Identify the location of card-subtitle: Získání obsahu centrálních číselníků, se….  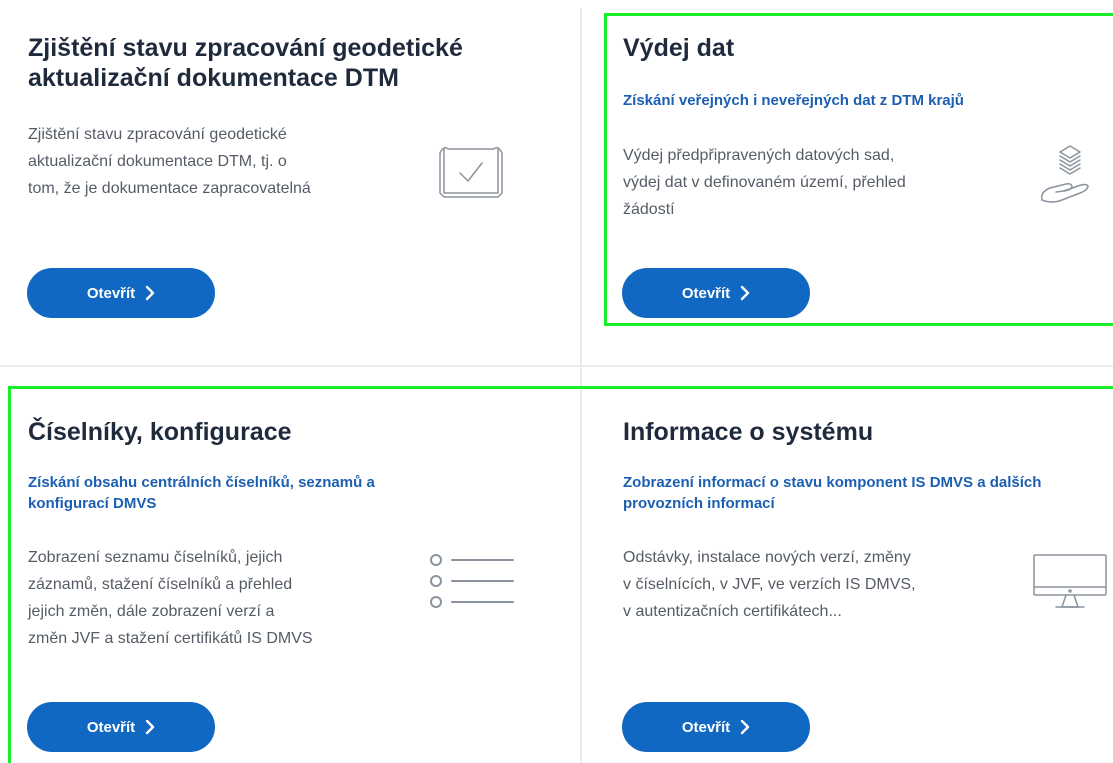
(201, 493).